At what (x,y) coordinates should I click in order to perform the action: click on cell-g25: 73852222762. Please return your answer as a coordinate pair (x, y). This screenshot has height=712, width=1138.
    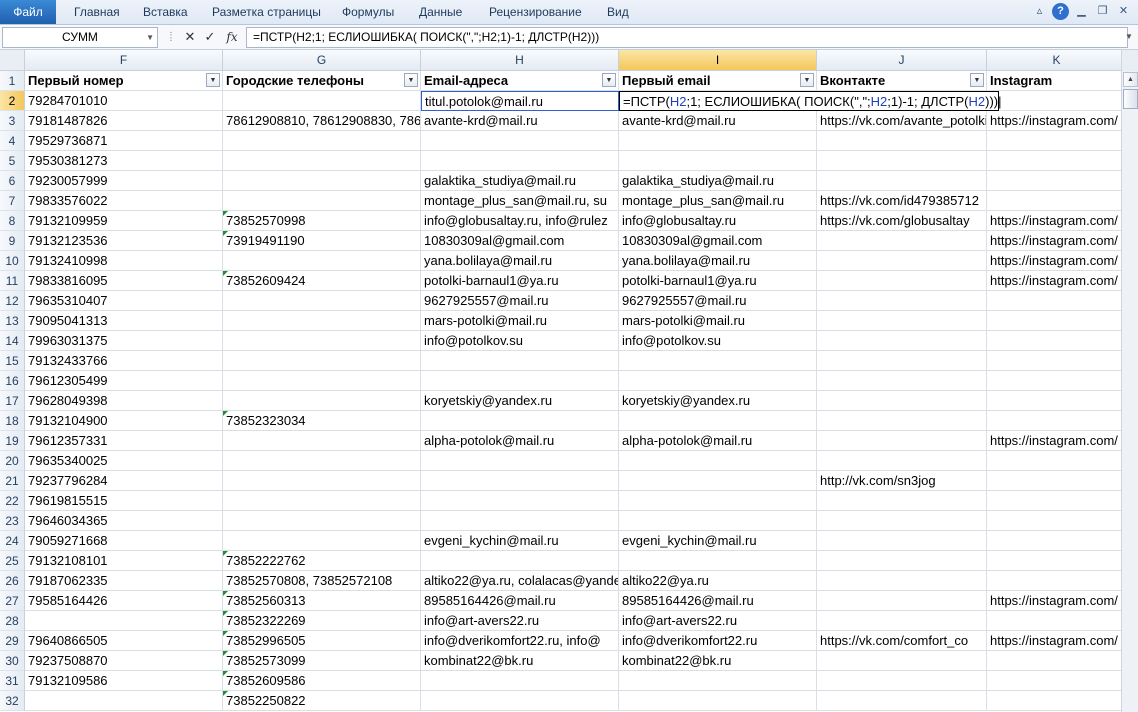
    Looking at the image, I should click on (322, 561).